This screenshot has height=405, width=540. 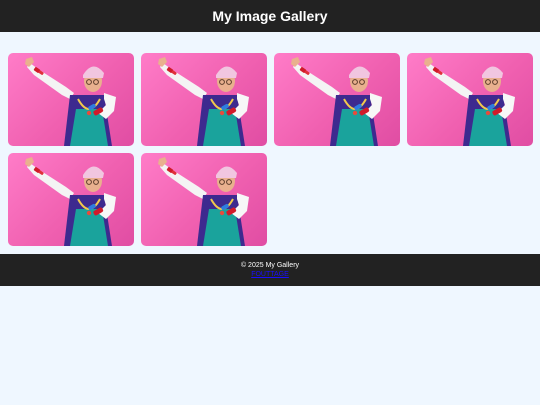 I want to click on page-footer: © 2025 My Gallery FOUTTAGE, so click(x=270, y=270).